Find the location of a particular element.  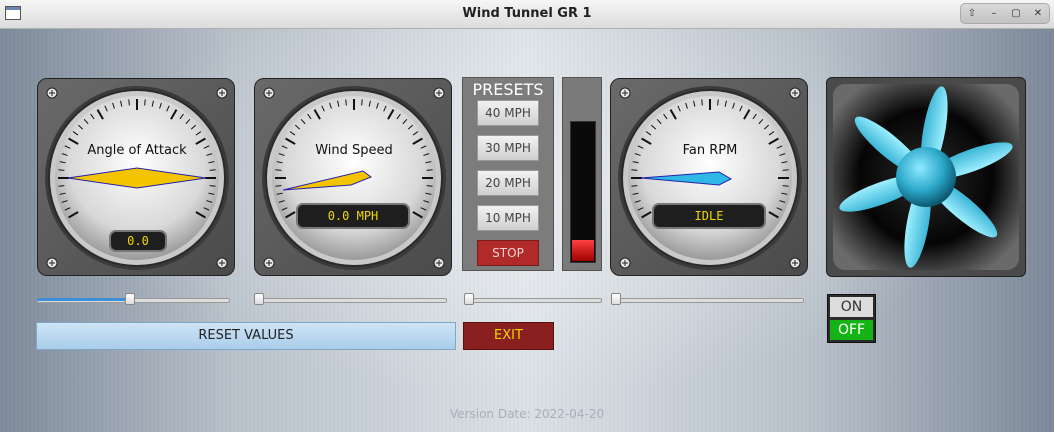

angle-of-attack-gauge: Angle of Attack 0.0 is located at coordinates (136, 177).